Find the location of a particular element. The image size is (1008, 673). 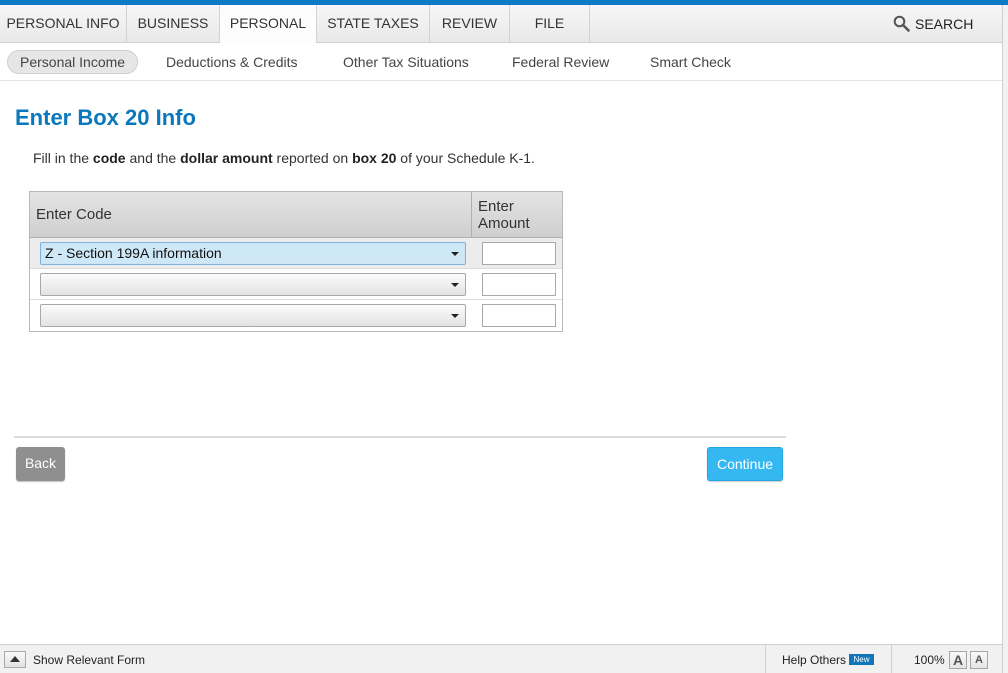

back-button: Back is located at coordinates (40, 464).